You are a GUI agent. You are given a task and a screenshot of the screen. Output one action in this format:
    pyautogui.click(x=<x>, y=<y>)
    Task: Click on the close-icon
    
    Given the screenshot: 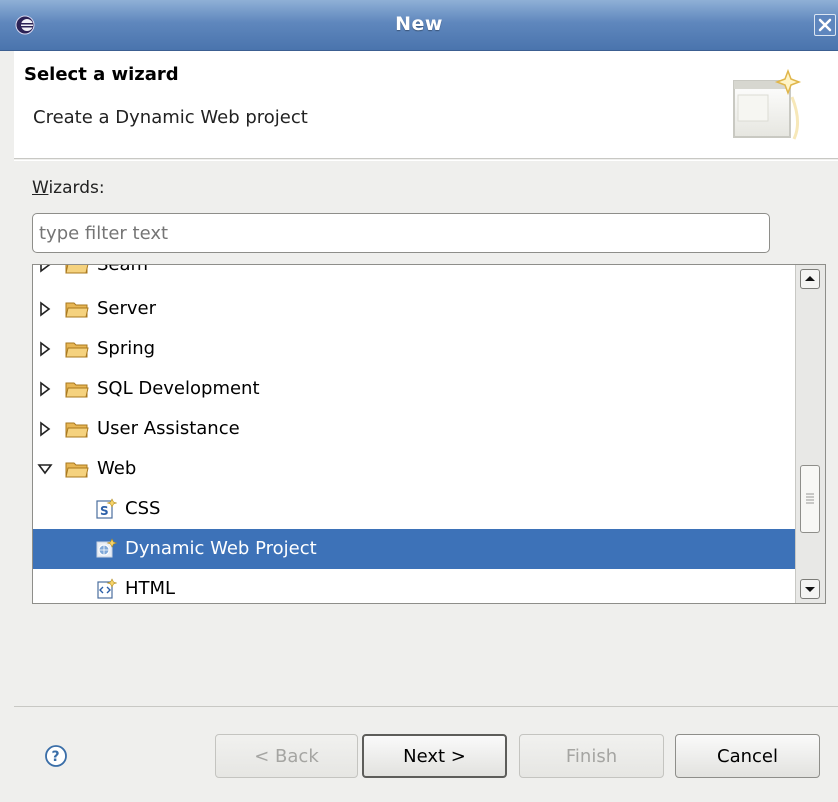 What is the action you would take?
    pyautogui.click(x=825, y=25)
    